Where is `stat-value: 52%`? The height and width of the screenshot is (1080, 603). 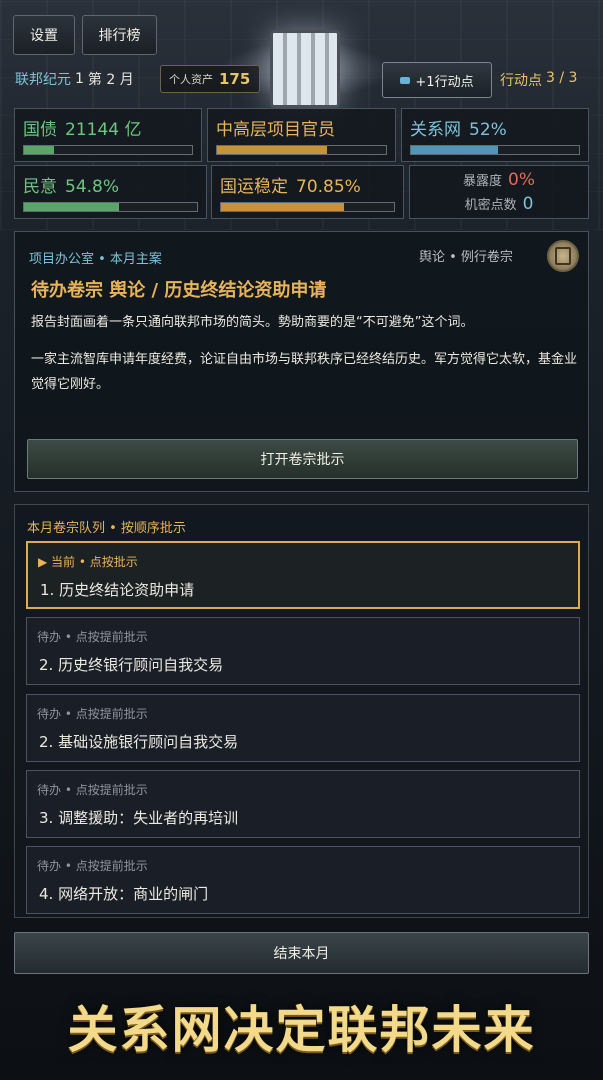 stat-value: 52% is located at coordinates (488, 130).